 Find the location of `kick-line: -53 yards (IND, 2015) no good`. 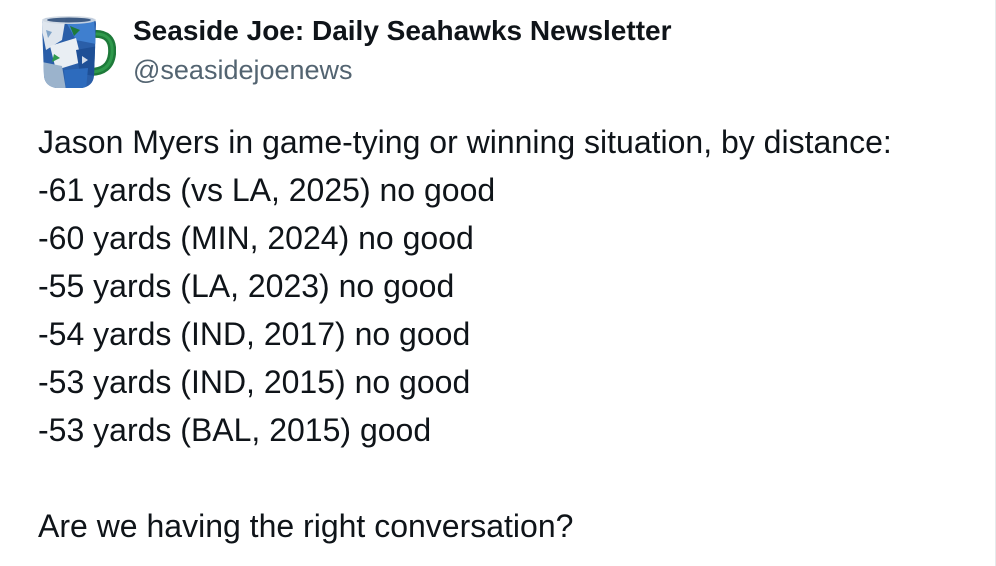

kick-line: -53 yards (IND, 2015) no good is located at coordinates (254, 382).